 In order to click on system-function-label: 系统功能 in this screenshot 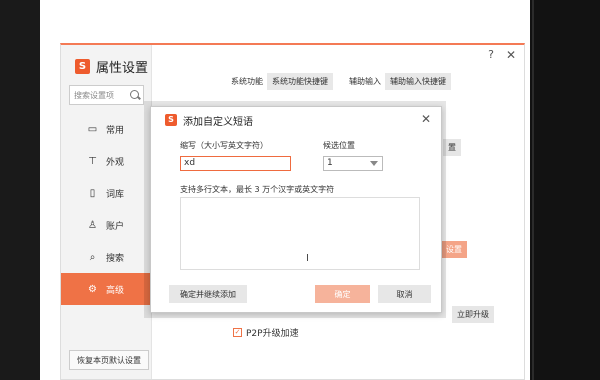, I will do `click(247, 81)`.